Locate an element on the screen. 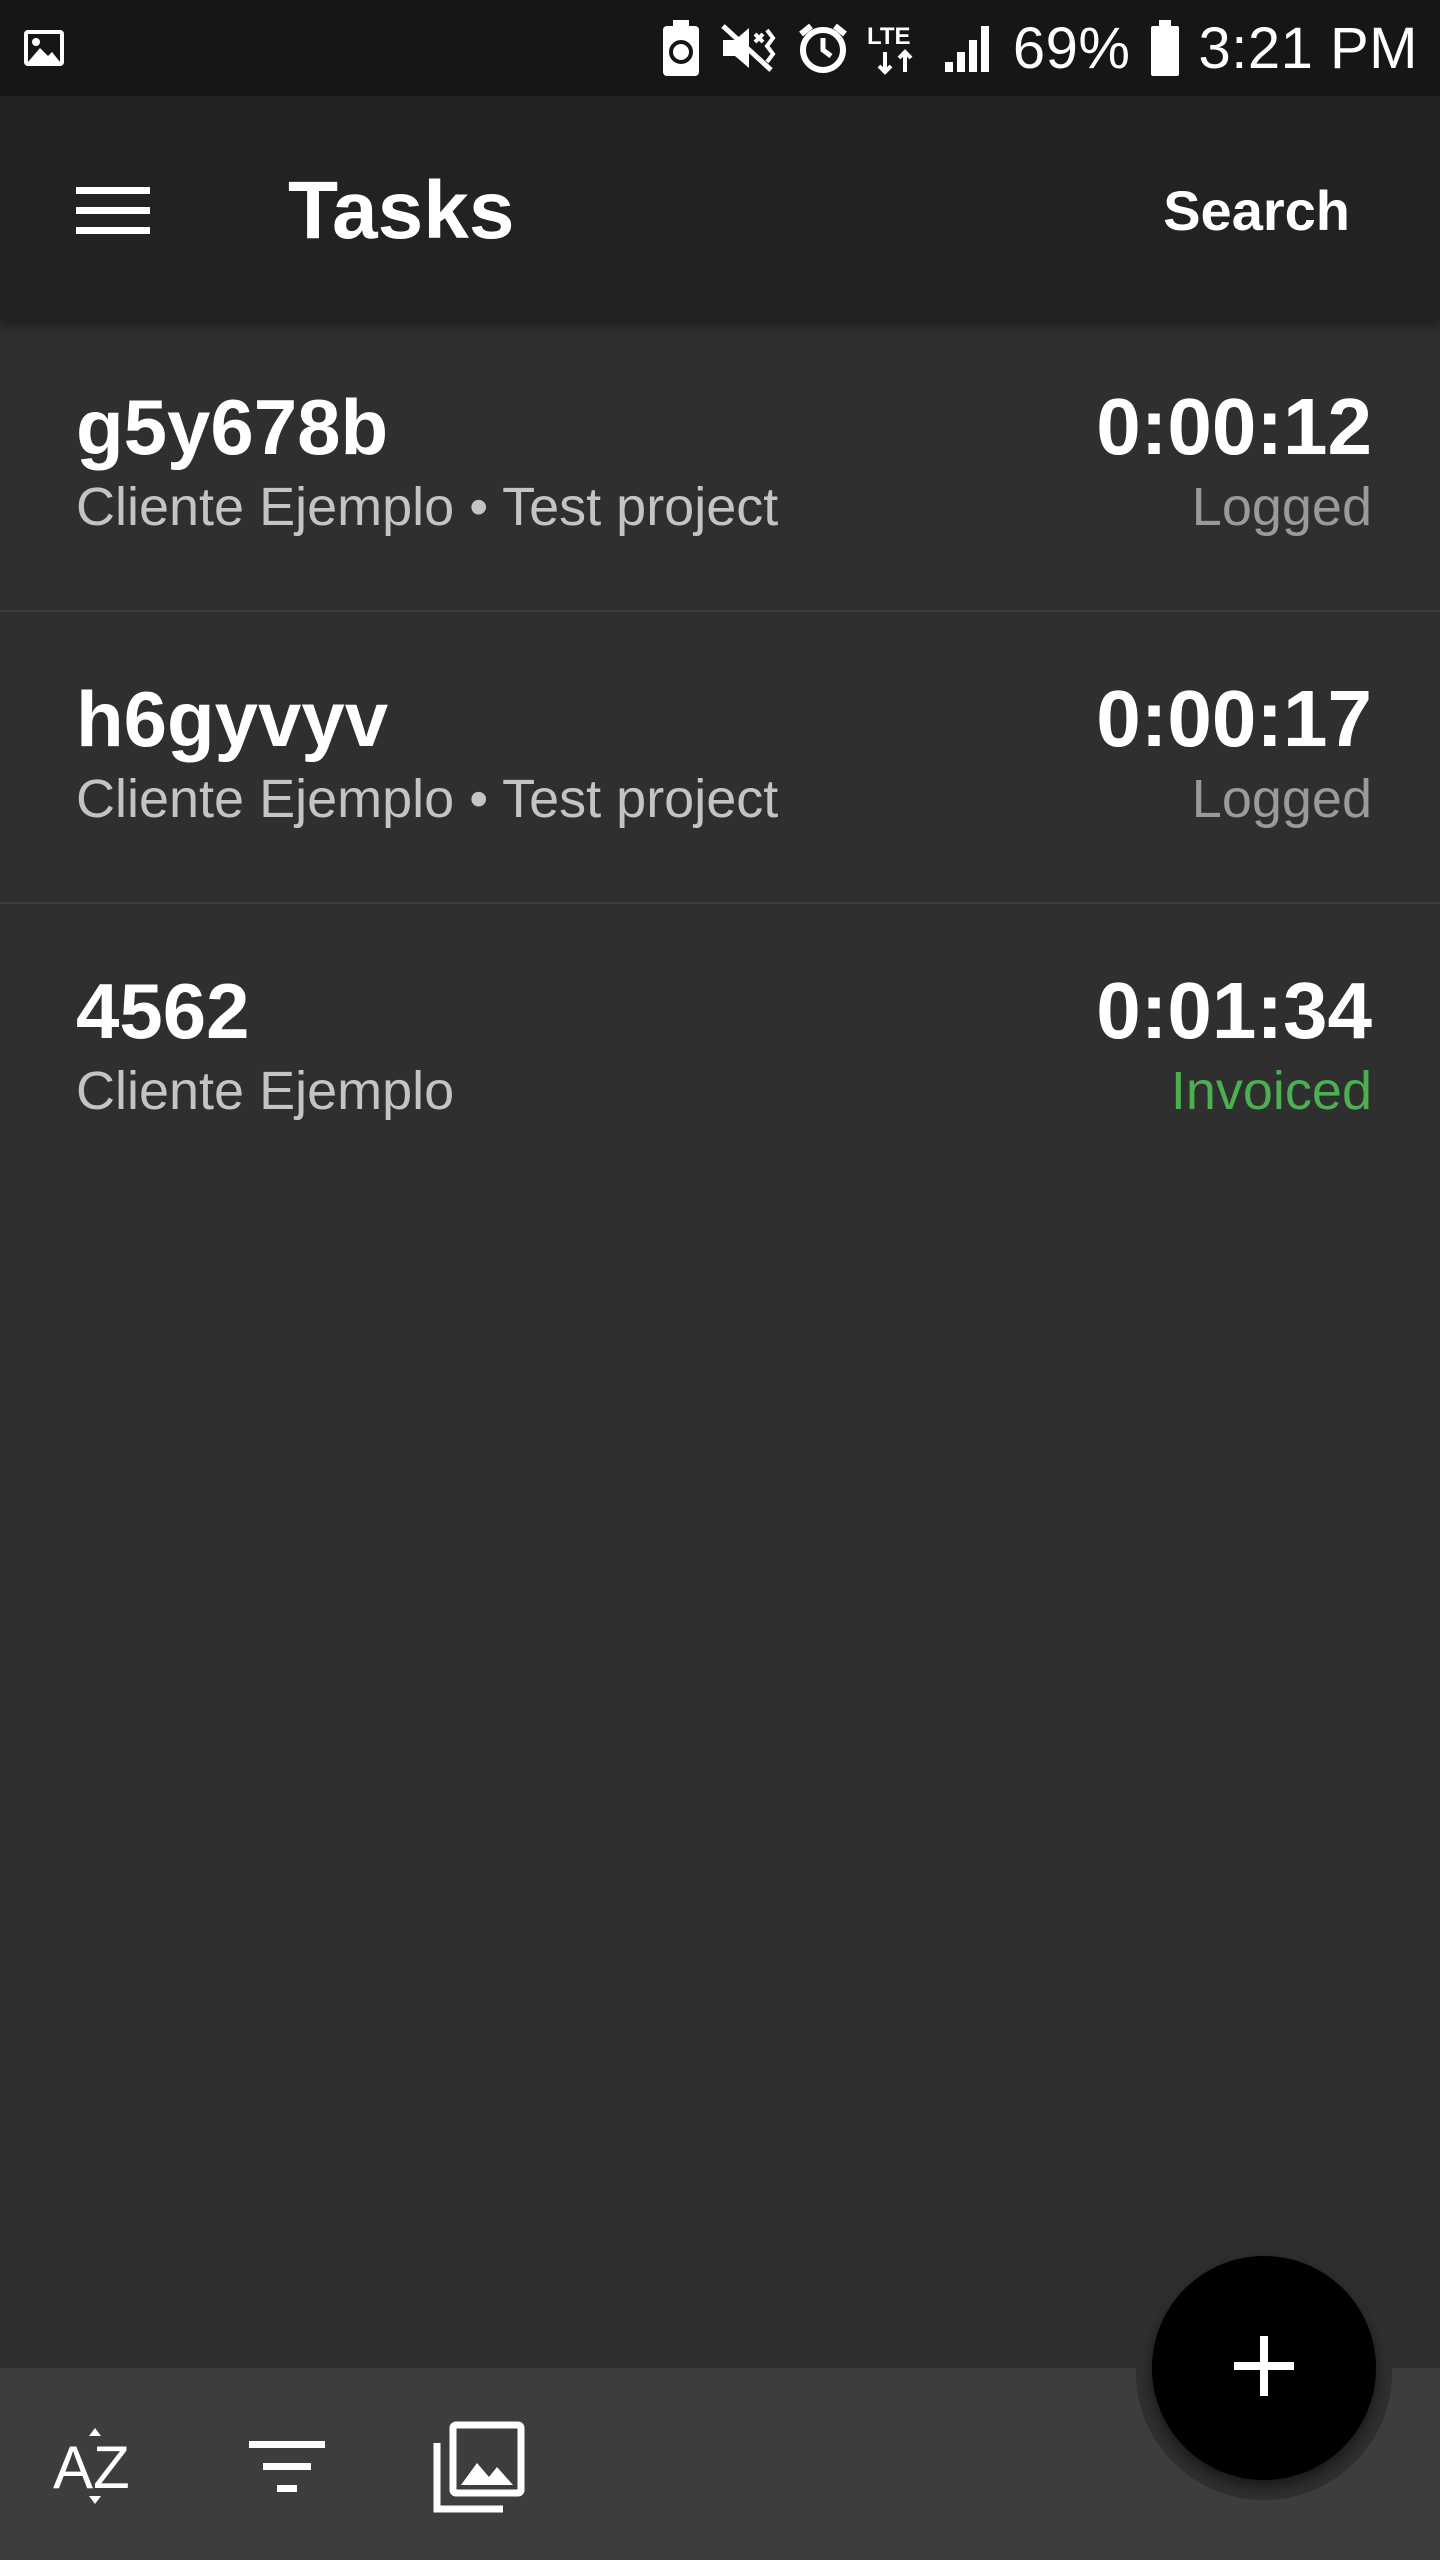  mute-vibrate-icon is located at coordinates (749, 48).